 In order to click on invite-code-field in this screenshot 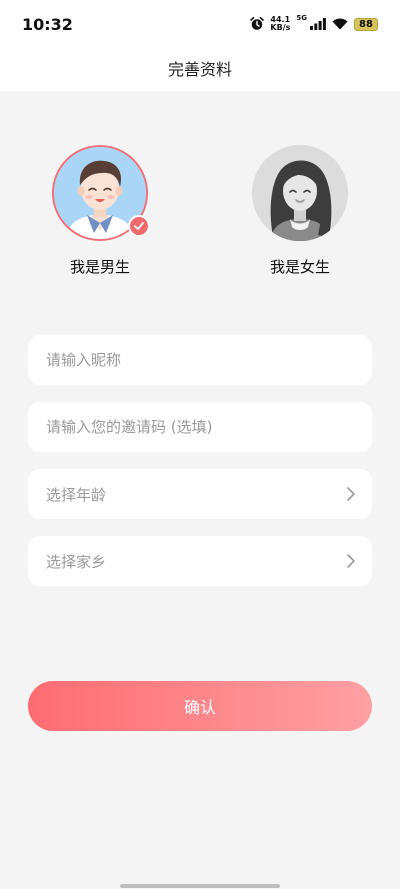, I will do `click(200, 427)`.